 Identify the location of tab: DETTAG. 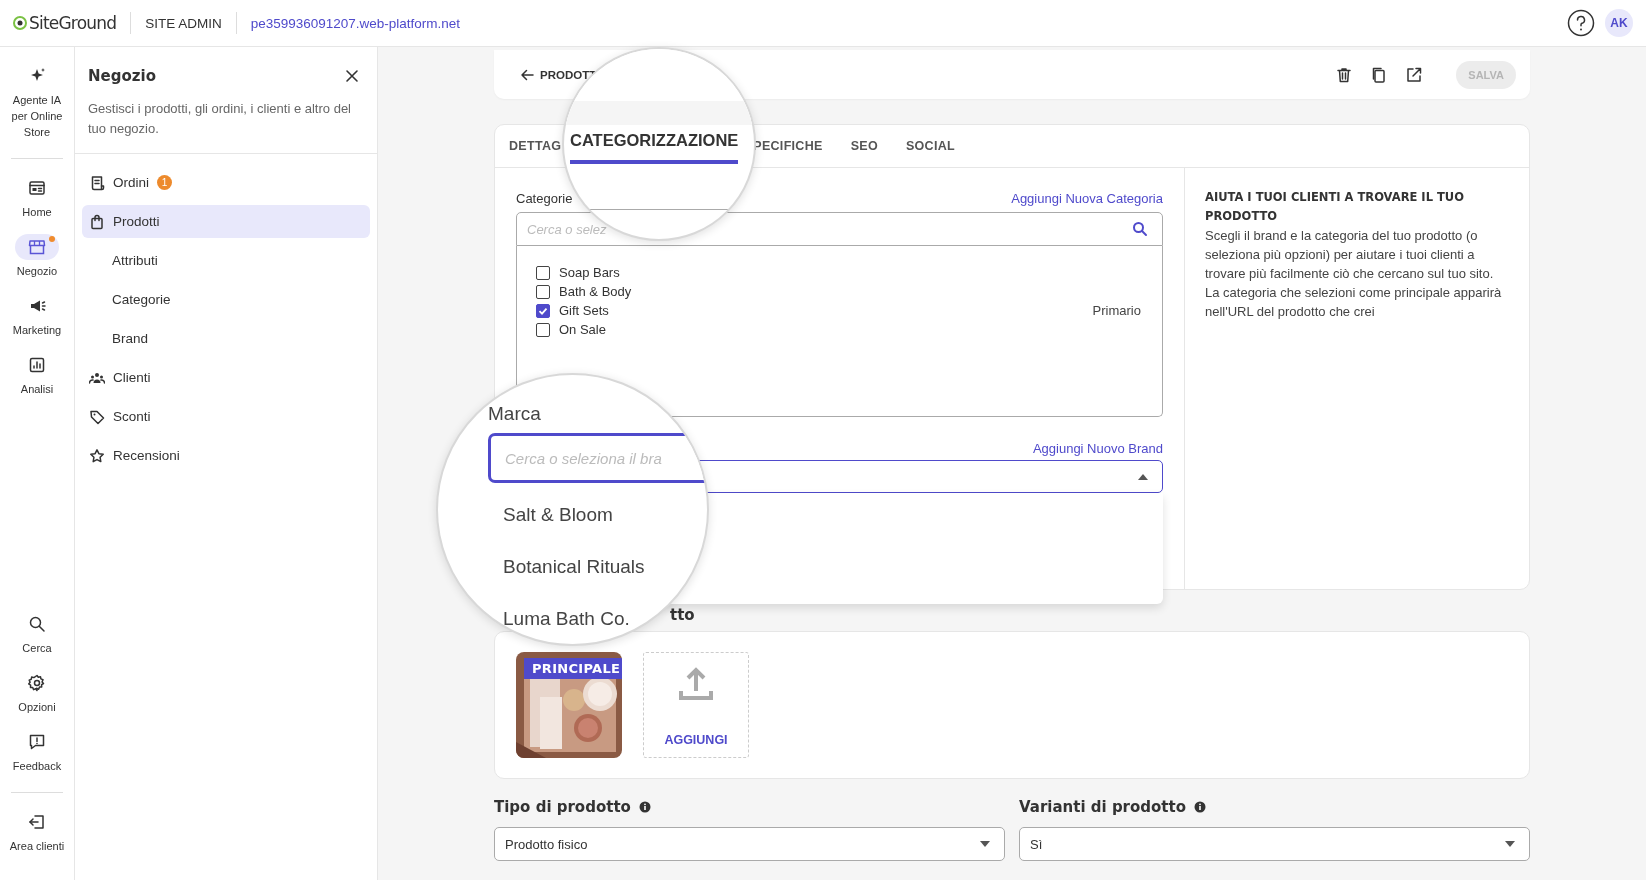
(535, 146).